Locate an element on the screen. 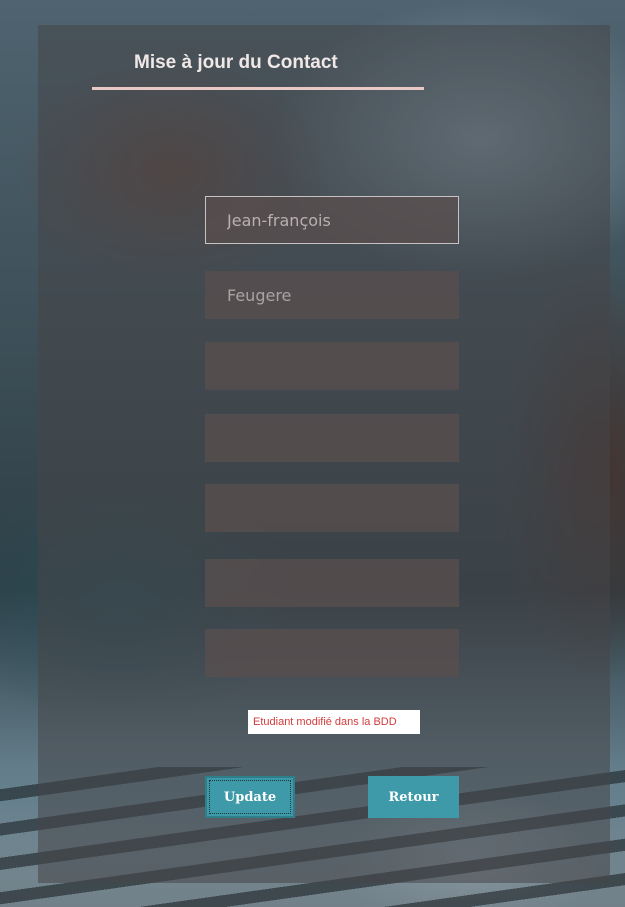  retour-button: Retour is located at coordinates (413, 797).